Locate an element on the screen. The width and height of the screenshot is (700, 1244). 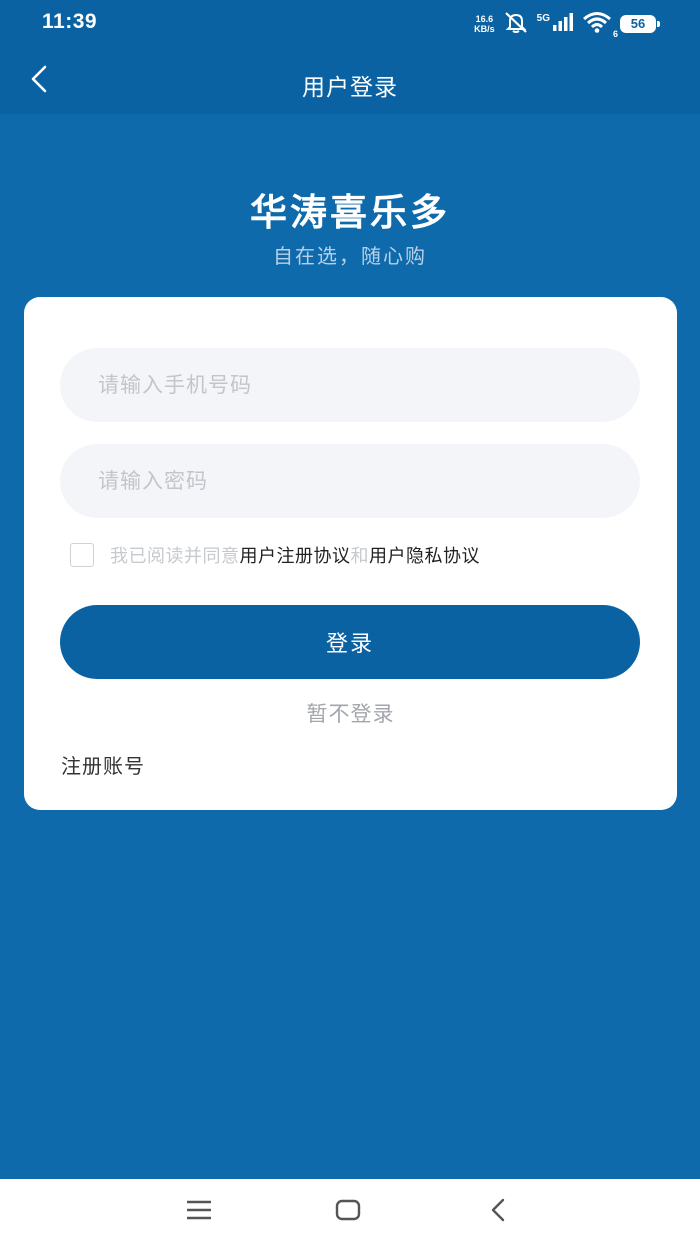
menu-icon is located at coordinates (199, 1212).